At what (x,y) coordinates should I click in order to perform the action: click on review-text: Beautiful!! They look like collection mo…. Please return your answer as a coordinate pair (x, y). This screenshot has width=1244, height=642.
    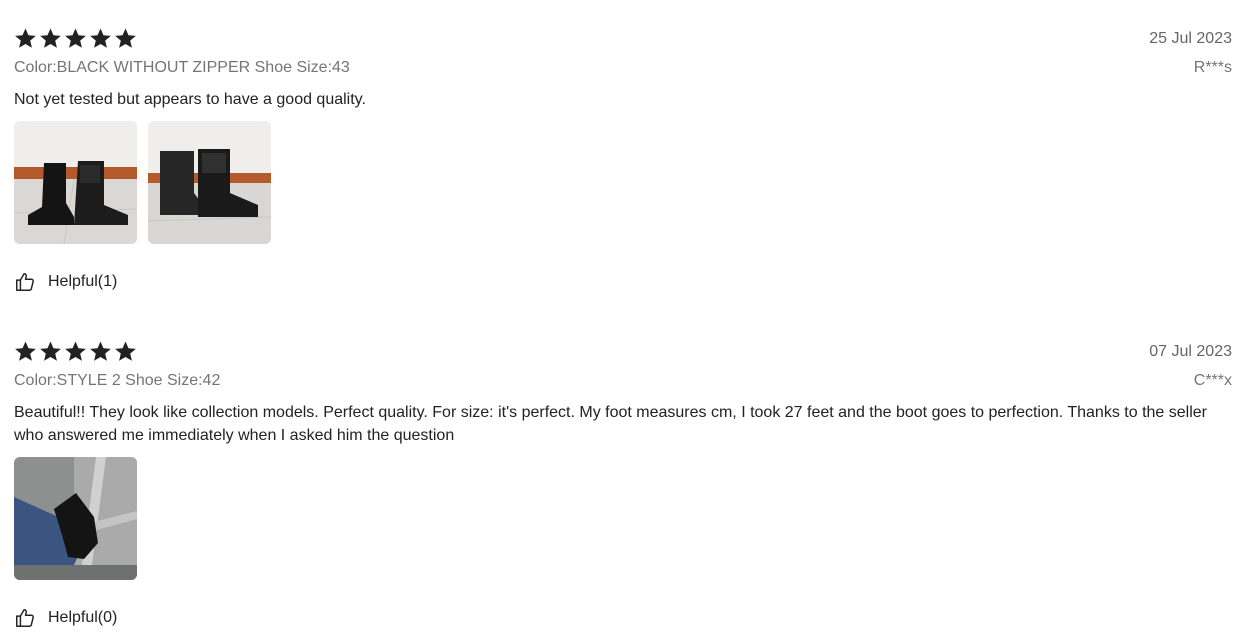
    Looking at the image, I should click on (610, 424).